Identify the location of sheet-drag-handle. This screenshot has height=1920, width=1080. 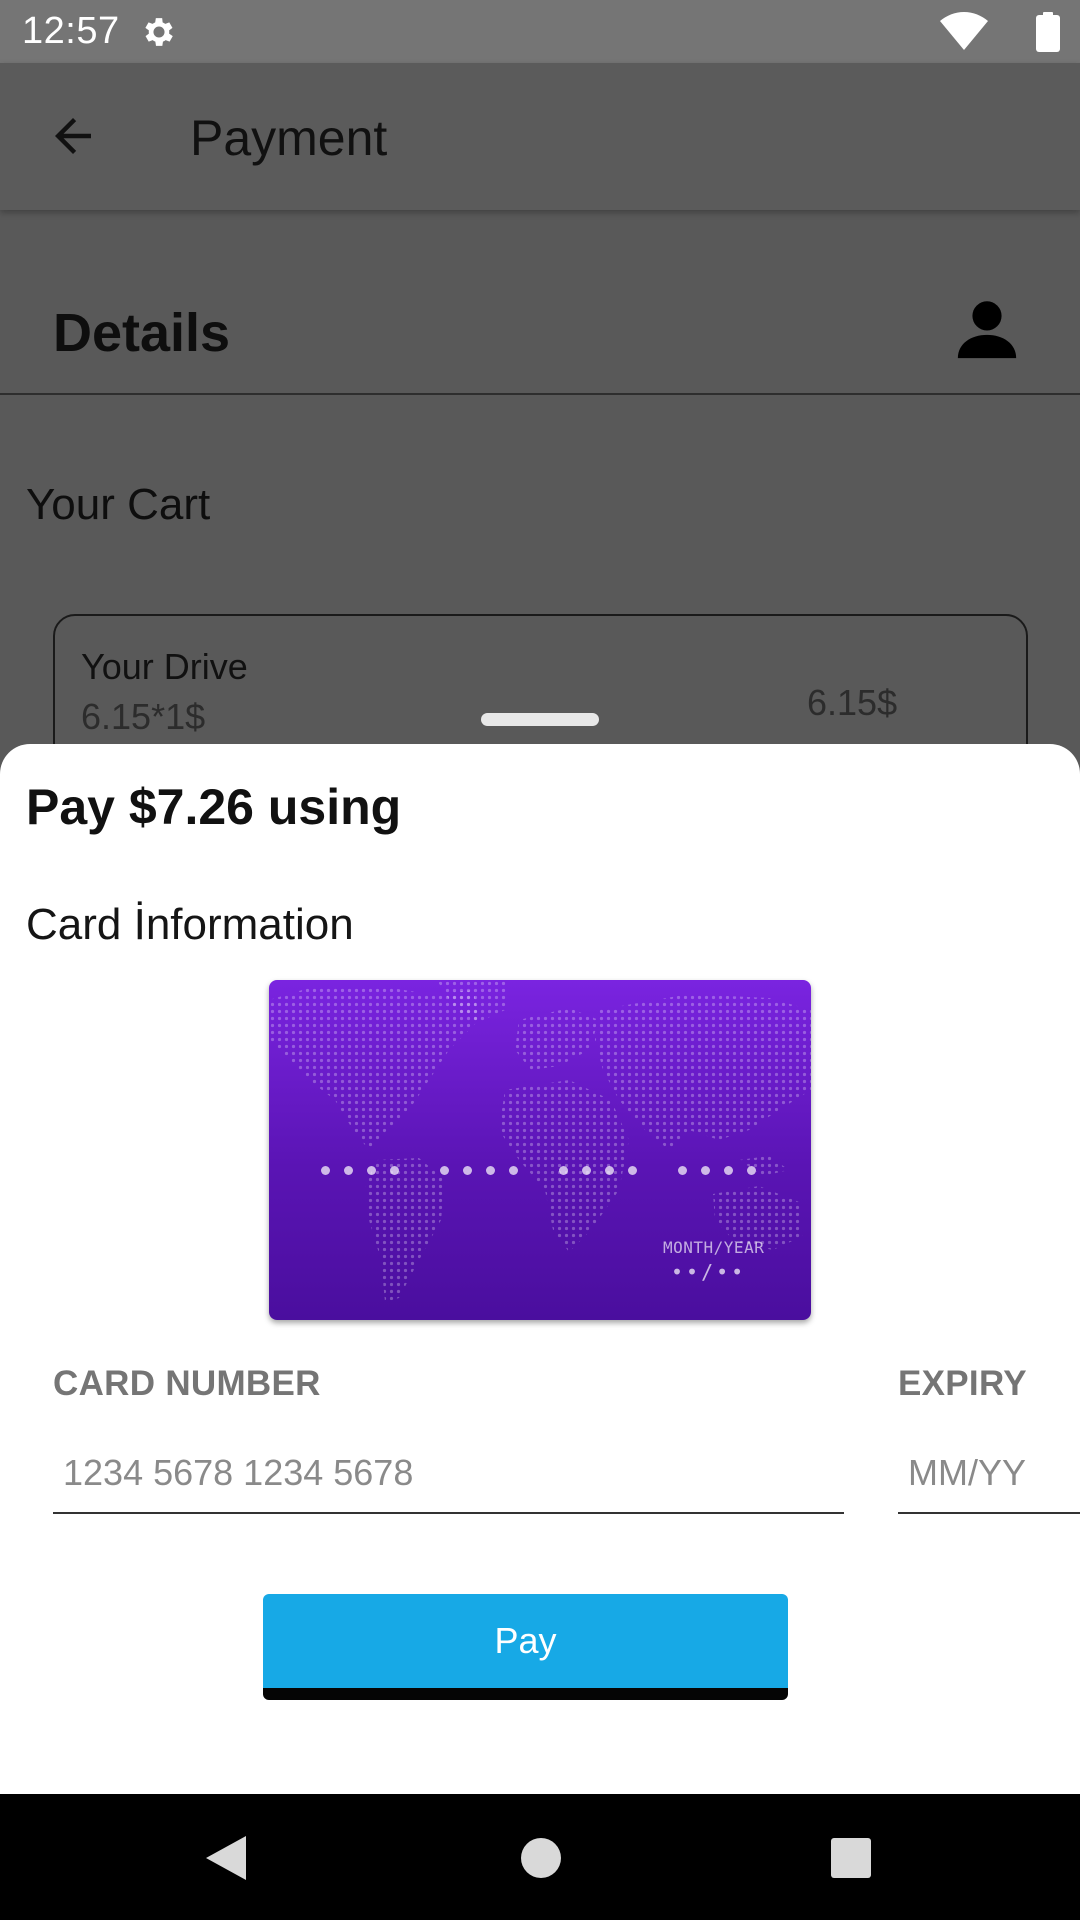
(540, 719).